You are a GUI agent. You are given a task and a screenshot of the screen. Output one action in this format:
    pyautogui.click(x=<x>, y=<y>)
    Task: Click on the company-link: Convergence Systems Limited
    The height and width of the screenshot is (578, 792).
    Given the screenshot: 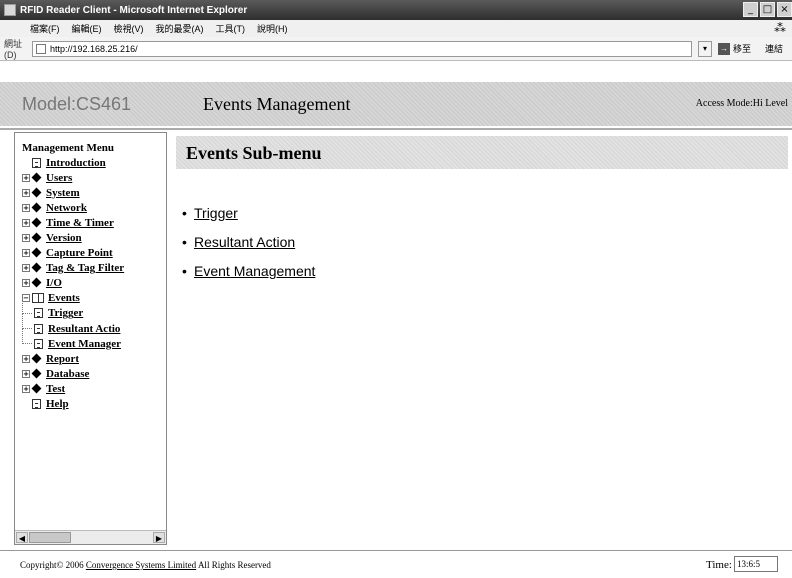 What is the action you would take?
    pyautogui.click(x=141, y=565)
    